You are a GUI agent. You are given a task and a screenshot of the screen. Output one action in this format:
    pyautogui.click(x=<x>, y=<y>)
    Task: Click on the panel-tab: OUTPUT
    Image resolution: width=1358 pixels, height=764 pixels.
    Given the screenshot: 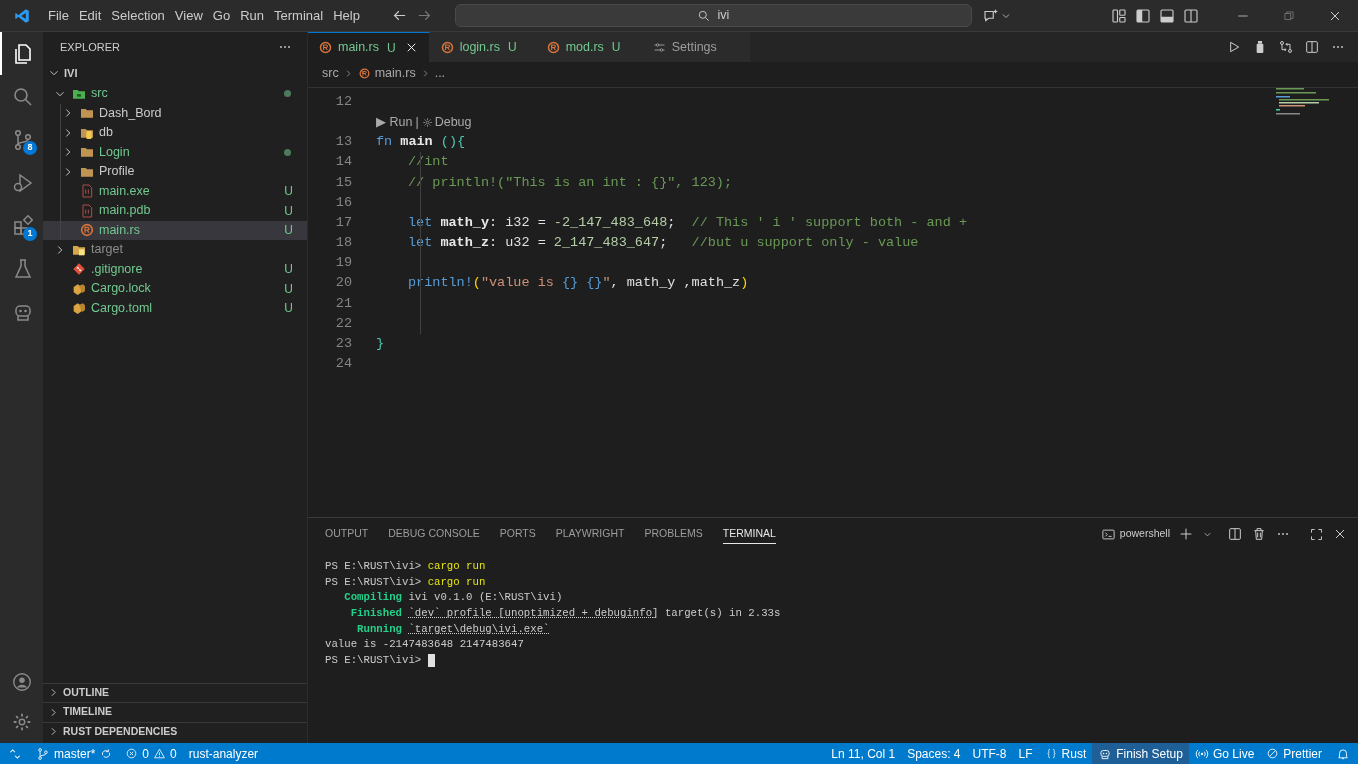 What is the action you would take?
    pyautogui.click(x=347, y=534)
    